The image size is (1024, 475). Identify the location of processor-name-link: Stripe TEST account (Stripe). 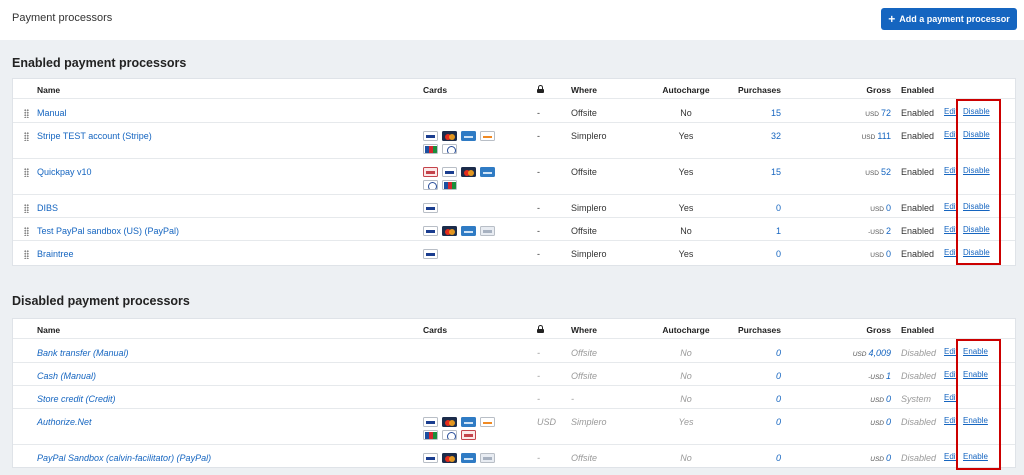
(94, 136).